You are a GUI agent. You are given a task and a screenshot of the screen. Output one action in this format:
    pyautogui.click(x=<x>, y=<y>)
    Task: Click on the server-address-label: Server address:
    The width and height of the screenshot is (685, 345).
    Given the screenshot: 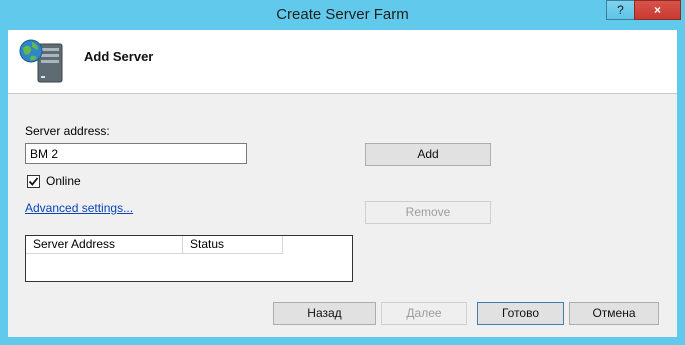 What is the action you would take?
    pyautogui.click(x=67, y=131)
    